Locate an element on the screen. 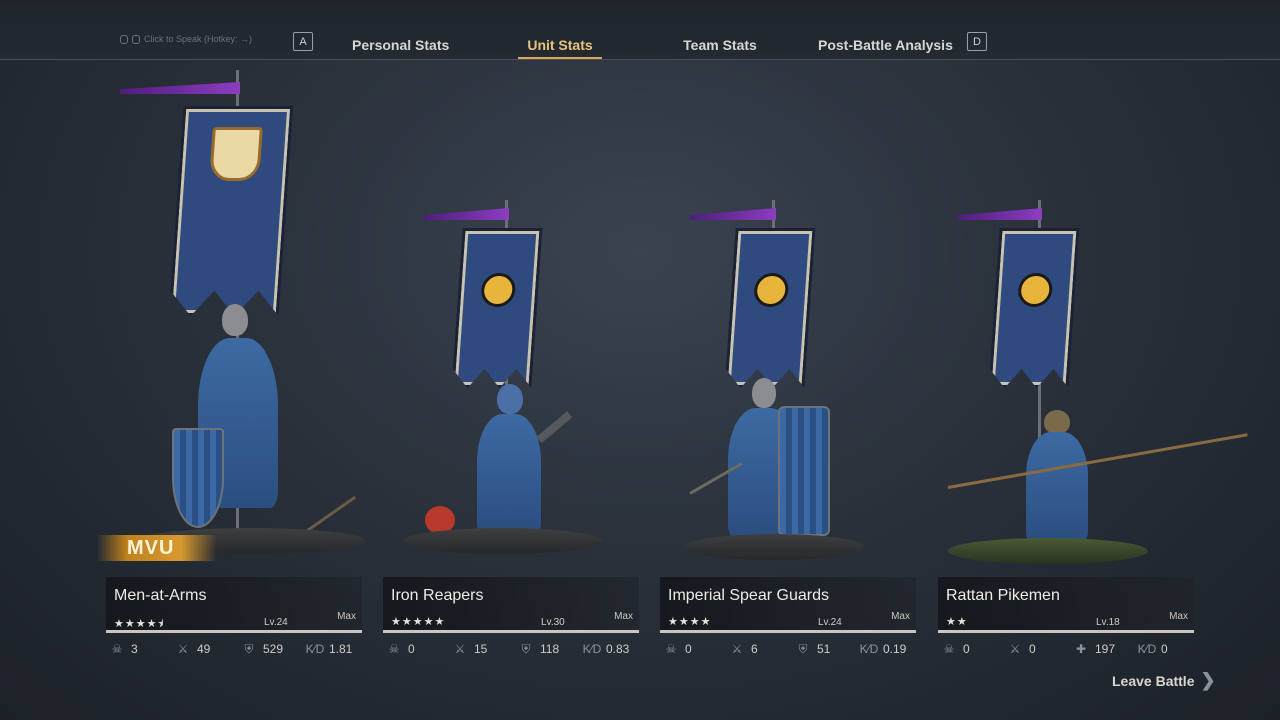 Image resolution: width=1280 pixels, height=720 pixels. chevron-right-icon: ❯ is located at coordinates (1208, 680).